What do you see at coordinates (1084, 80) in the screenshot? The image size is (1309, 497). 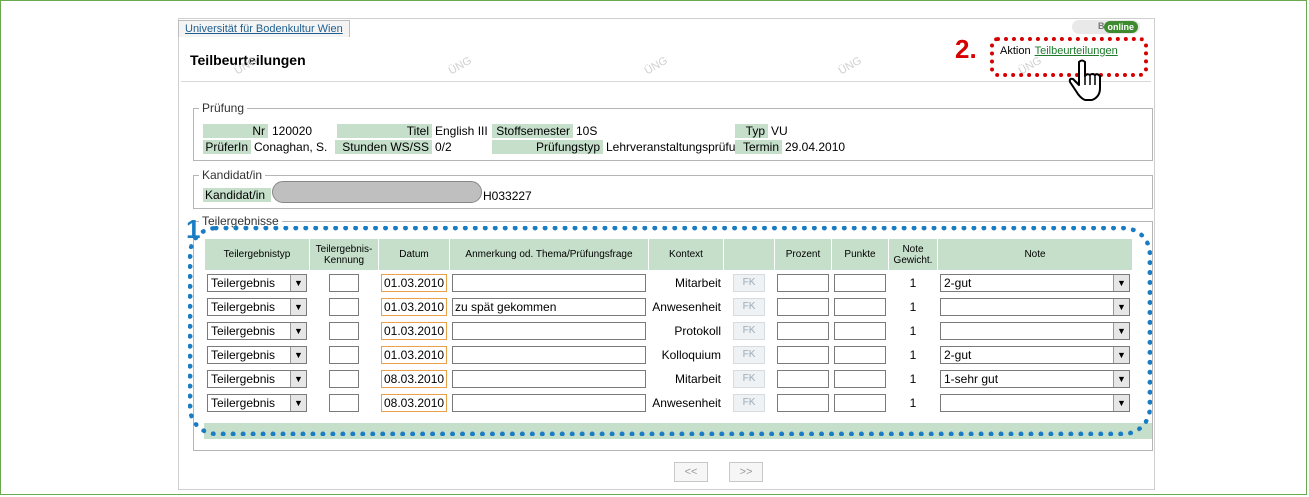 I see `hand-pointer-icon` at bounding box center [1084, 80].